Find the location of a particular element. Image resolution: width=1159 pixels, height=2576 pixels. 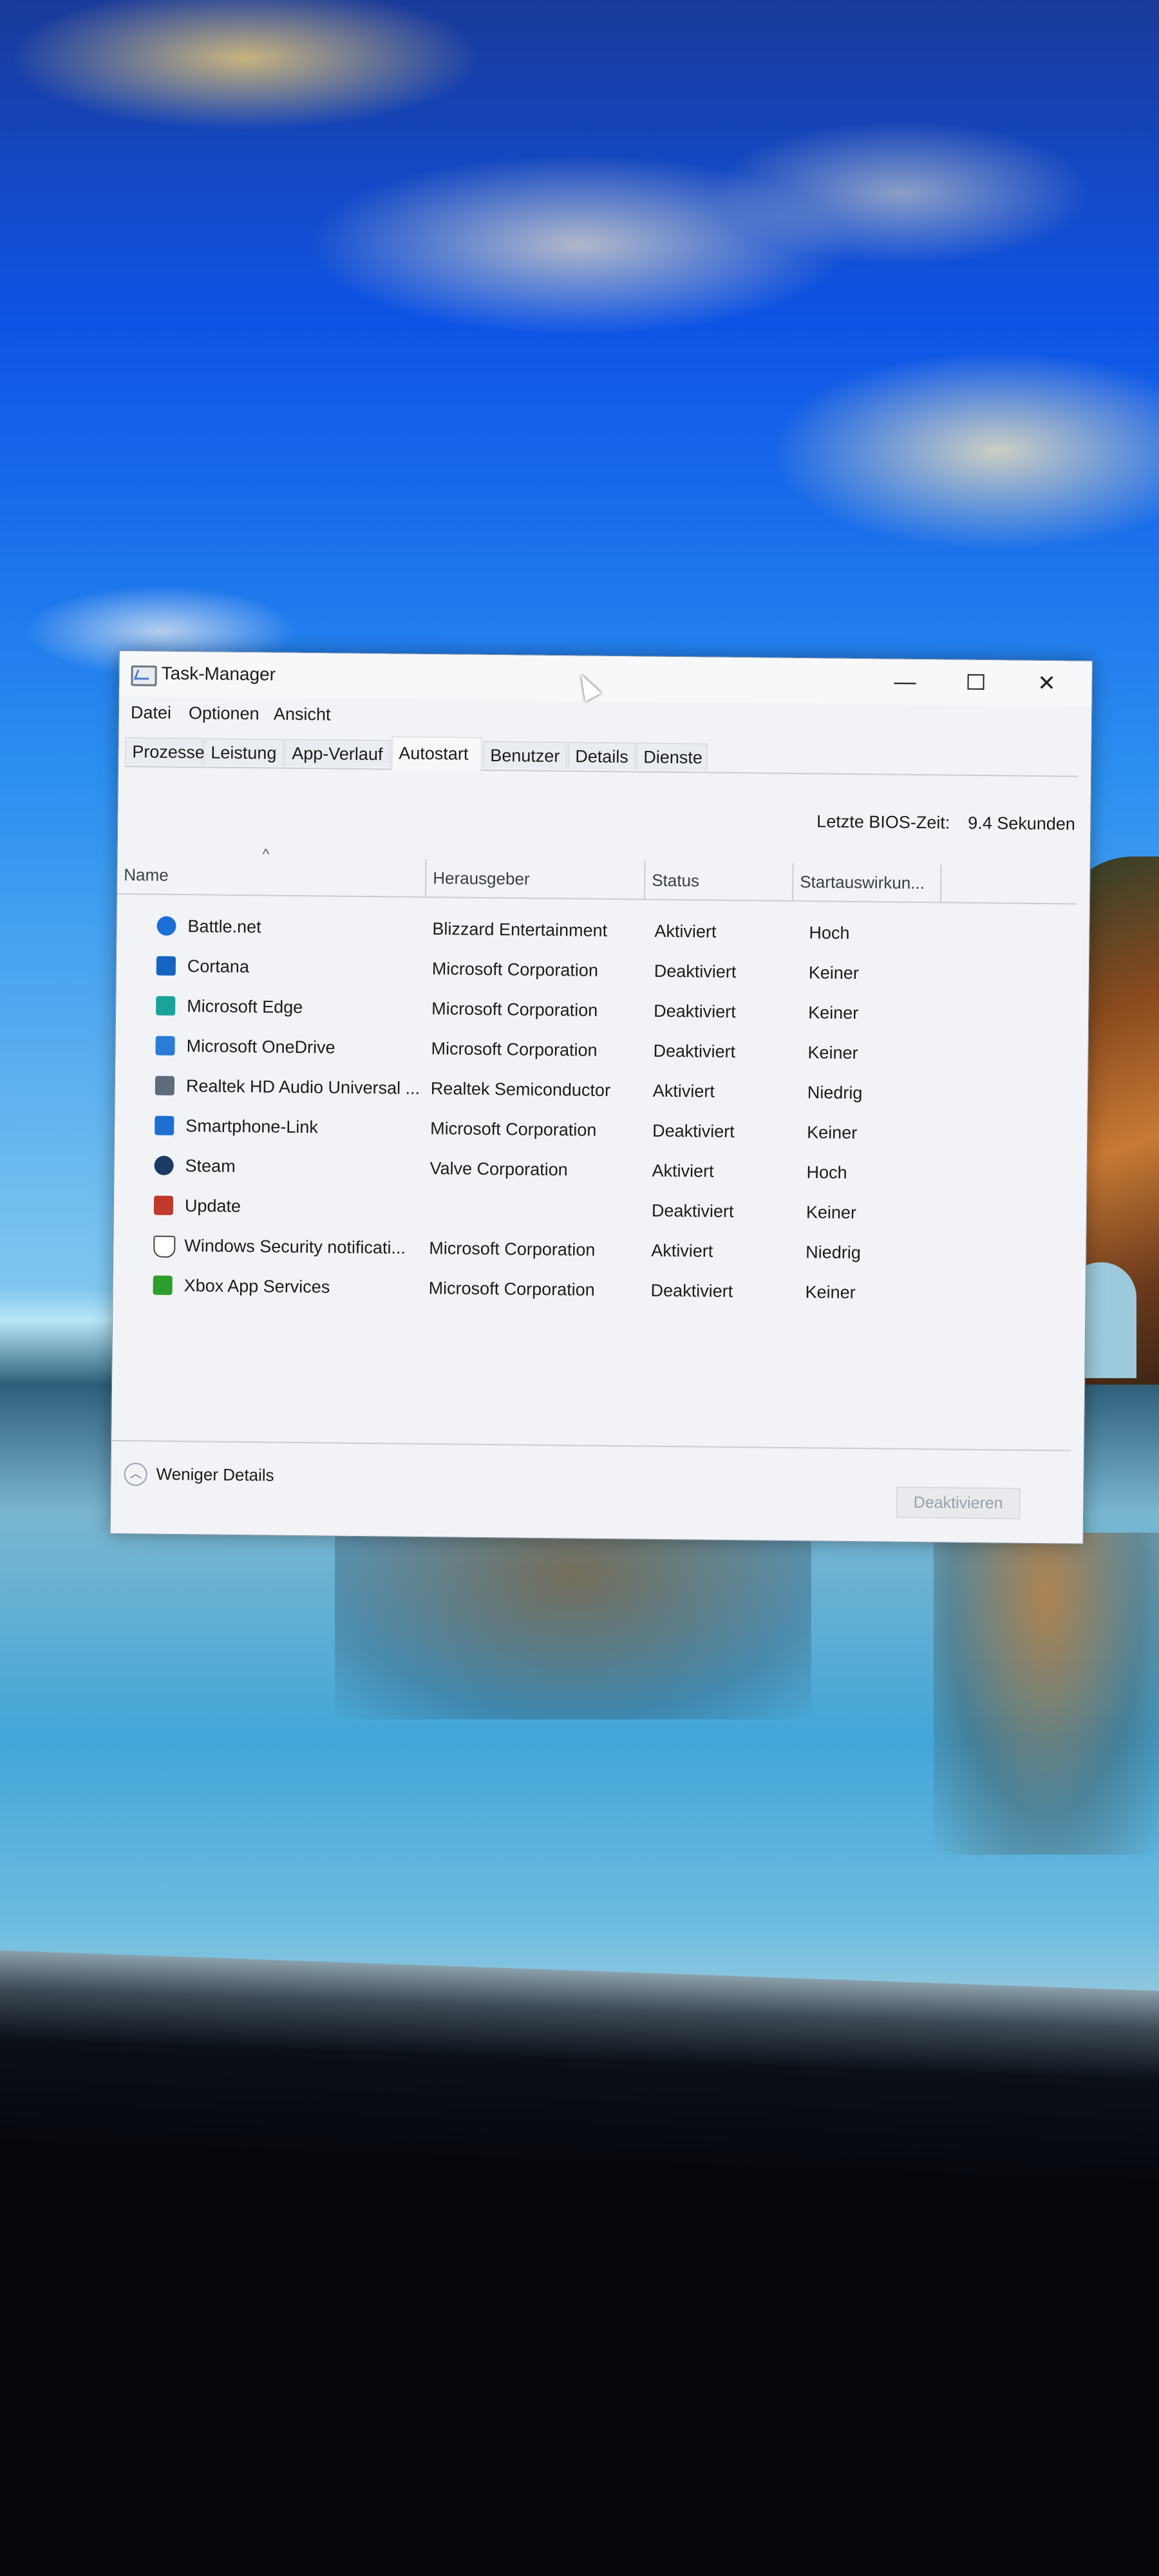

footer-divider is located at coordinates (591, 1446).